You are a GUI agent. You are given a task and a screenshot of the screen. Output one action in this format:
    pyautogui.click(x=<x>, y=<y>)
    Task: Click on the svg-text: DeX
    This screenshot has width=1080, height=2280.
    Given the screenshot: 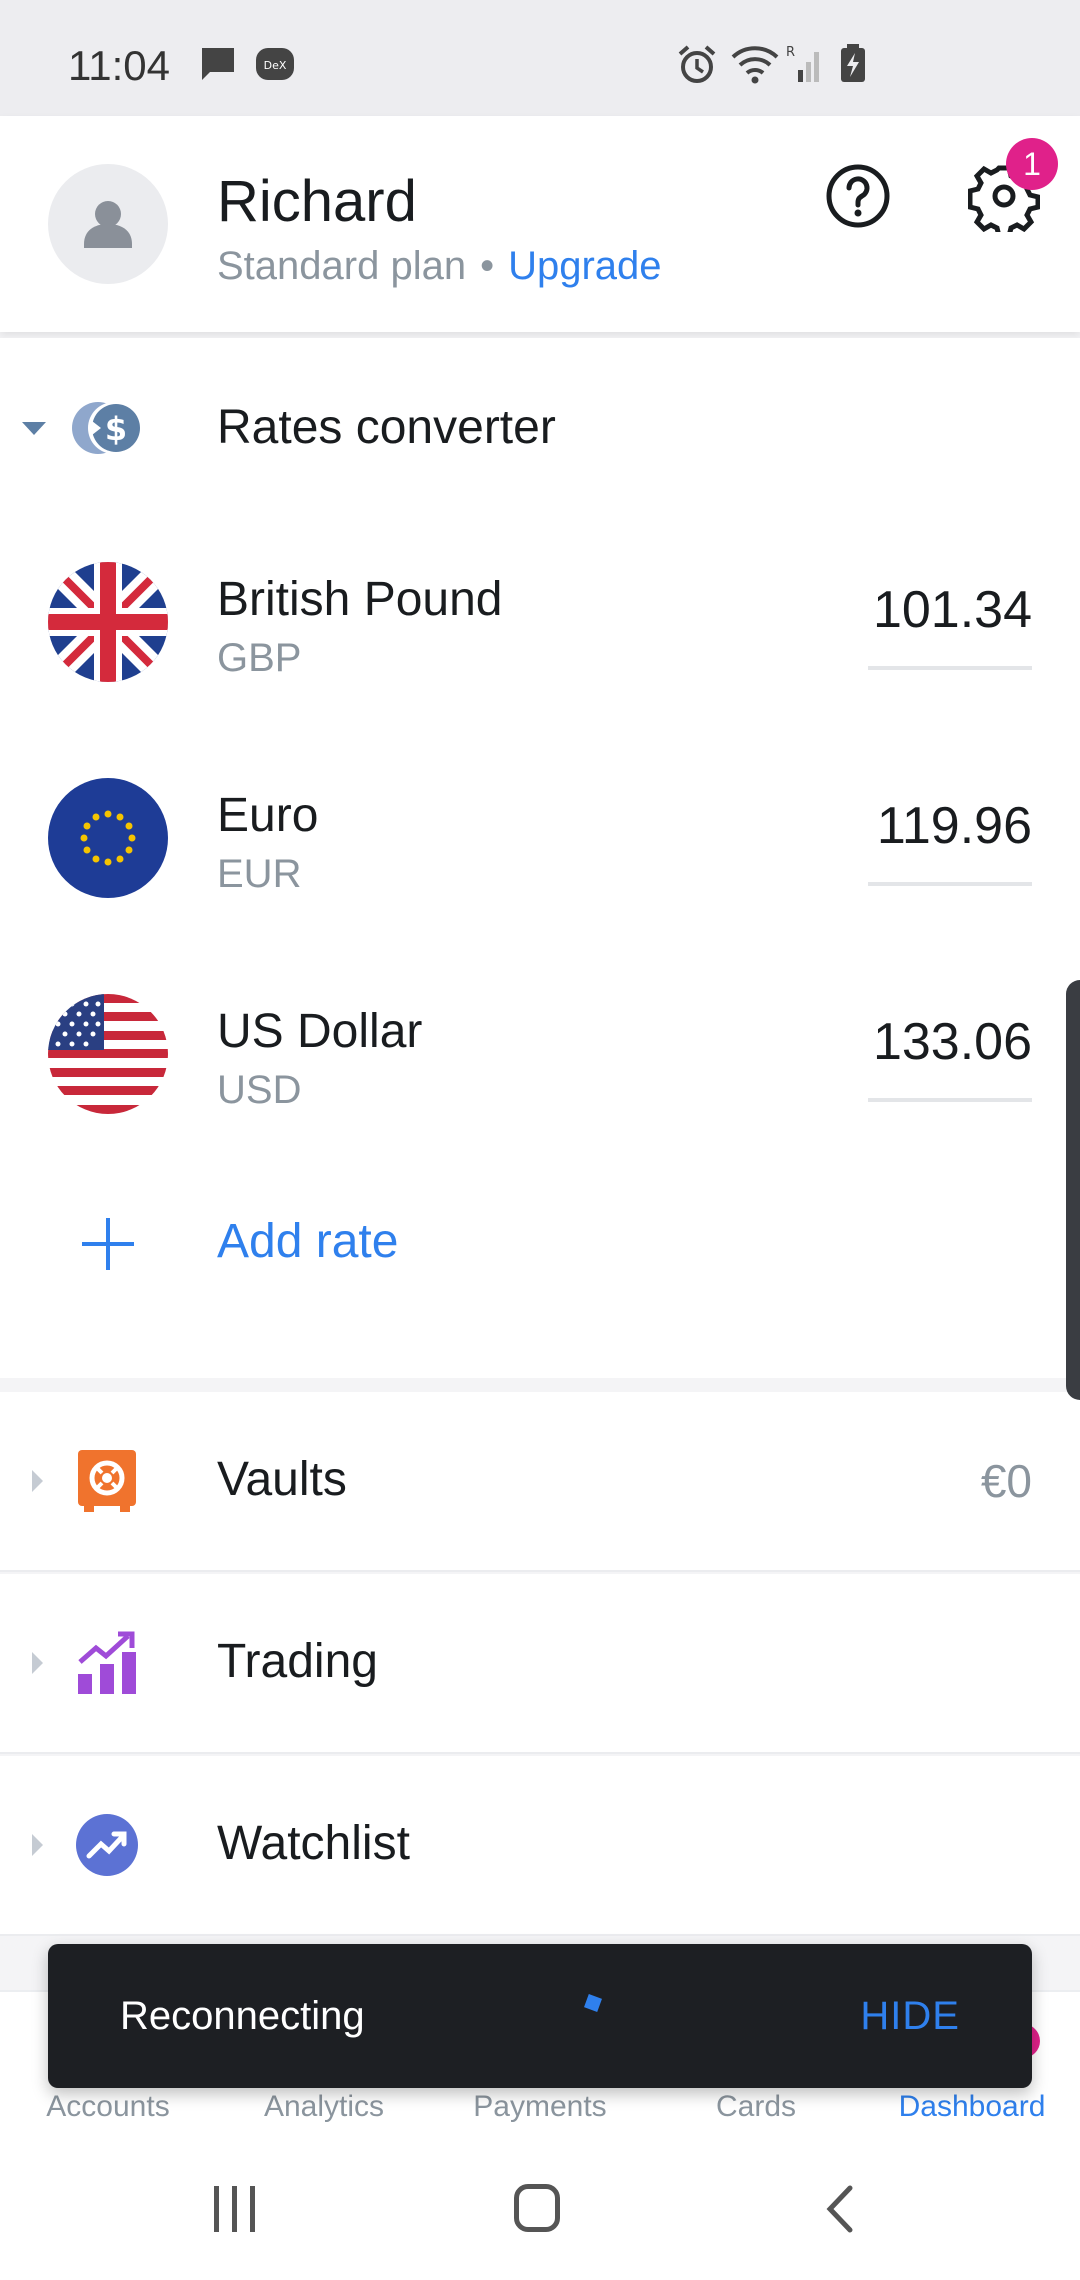 What is the action you would take?
    pyautogui.click(x=275, y=65)
    